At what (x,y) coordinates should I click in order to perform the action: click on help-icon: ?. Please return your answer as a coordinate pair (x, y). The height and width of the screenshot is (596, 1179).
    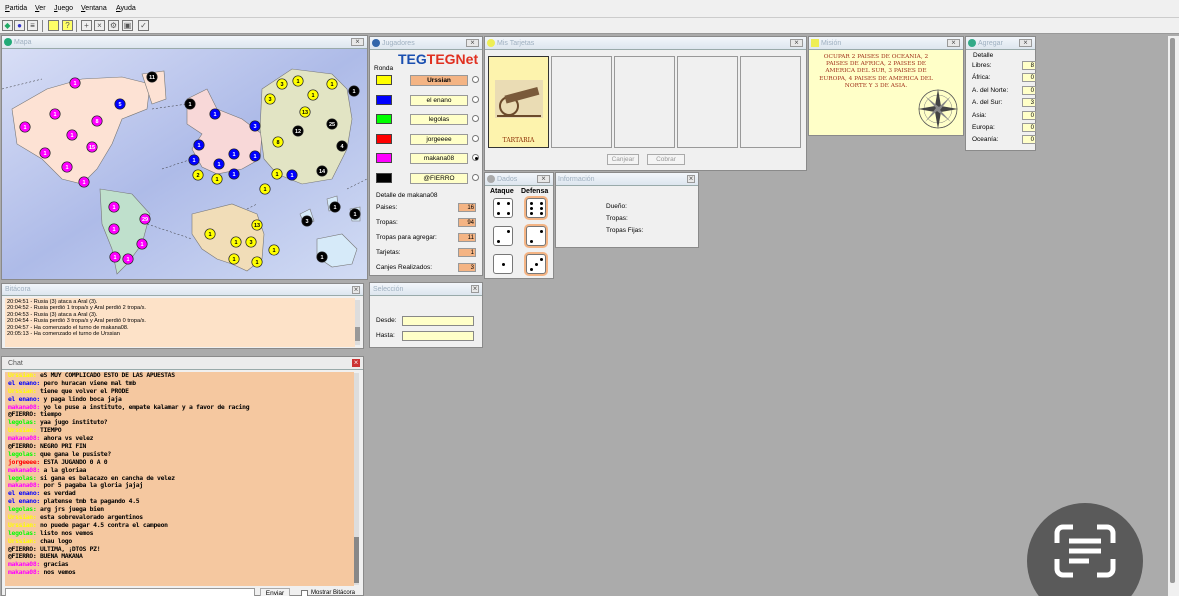
    Looking at the image, I should click on (67, 25).